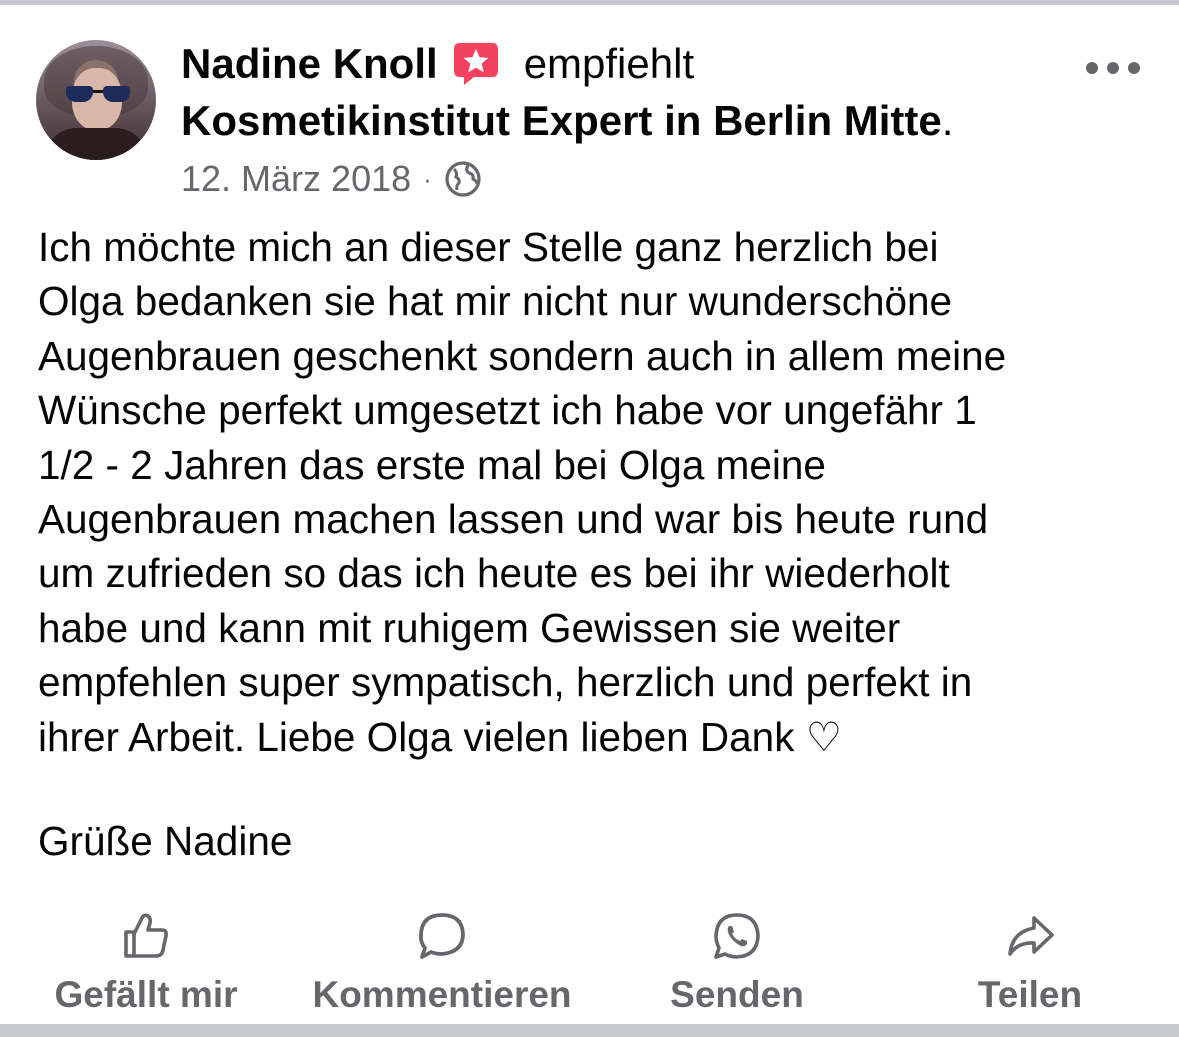 The width and height of the screenshot is (1179, 1037). I want to click on share-button: Teilen, so click(1030, 963).